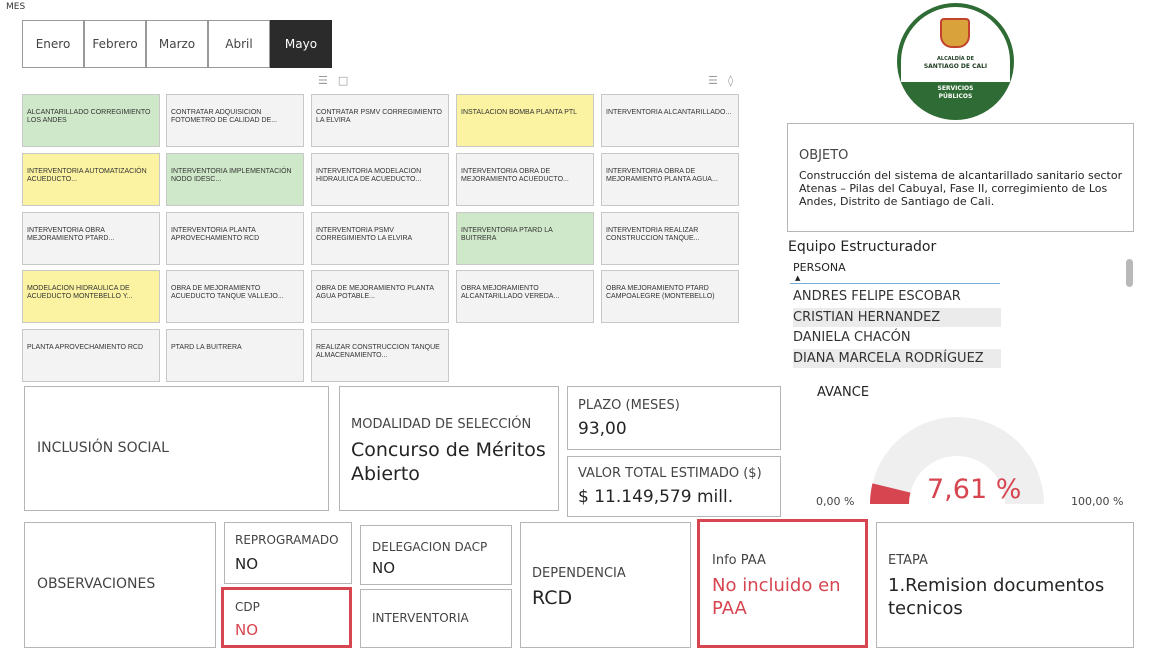  Describe the element at coordinates (380, 120) in the screenshot. I see `project-tile: CONTRATAR PSMV CORREGIMIENTO LA ELVIRA` at that location.